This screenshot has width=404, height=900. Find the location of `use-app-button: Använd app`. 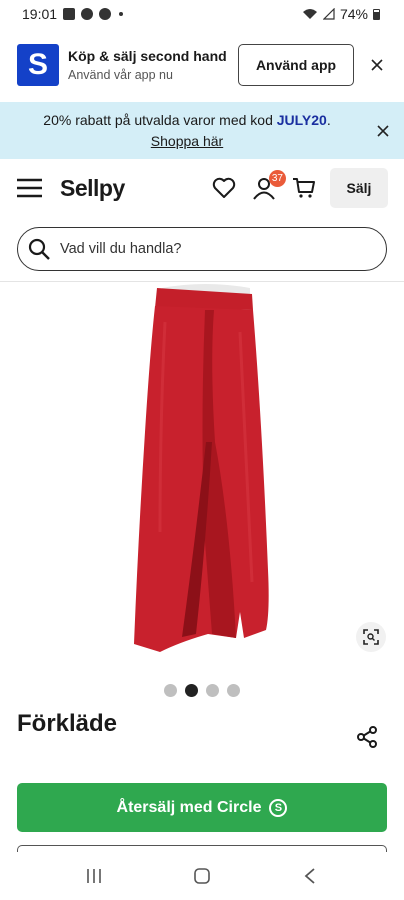

use-app-button: Använd app is located at coordinates (296, 65).